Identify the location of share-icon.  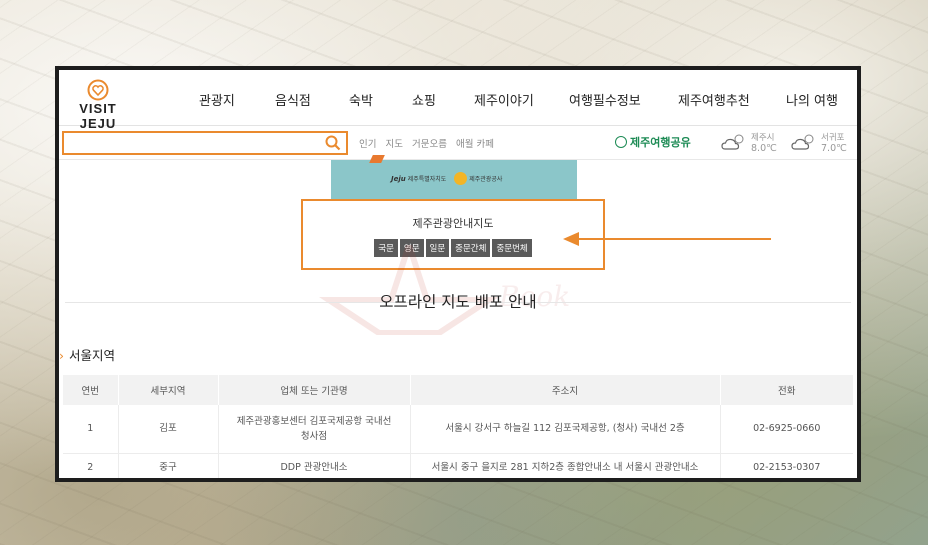
(621, 142).